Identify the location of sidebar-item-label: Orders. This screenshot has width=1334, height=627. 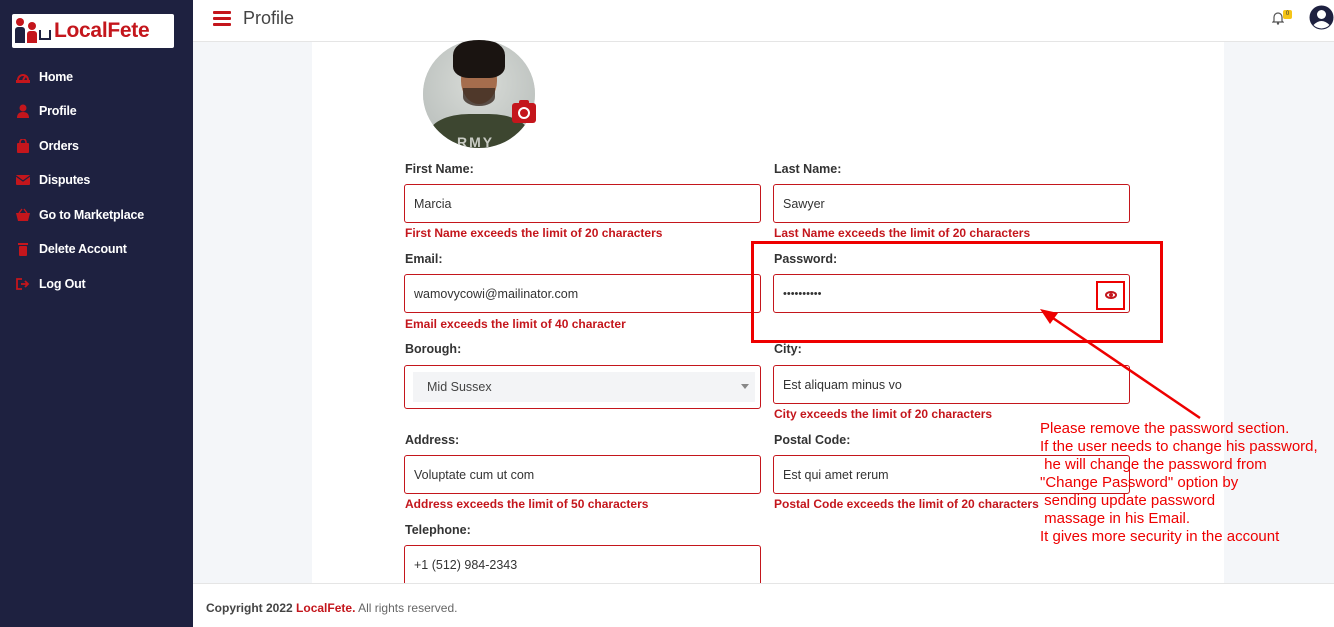
(59, 146).